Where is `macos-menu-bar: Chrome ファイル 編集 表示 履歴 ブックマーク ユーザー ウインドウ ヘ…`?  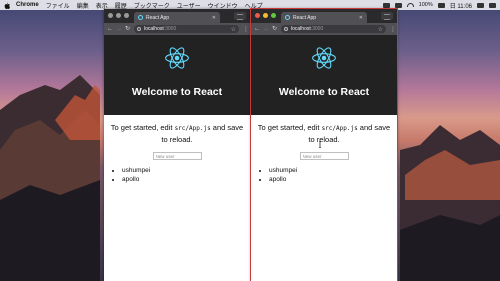
macos-menu-bar: Chrome ファイル 編集 表示 履歴 ブックマーク ユーザー ウインドウ ヘ… is located at coordinates (250, 5).